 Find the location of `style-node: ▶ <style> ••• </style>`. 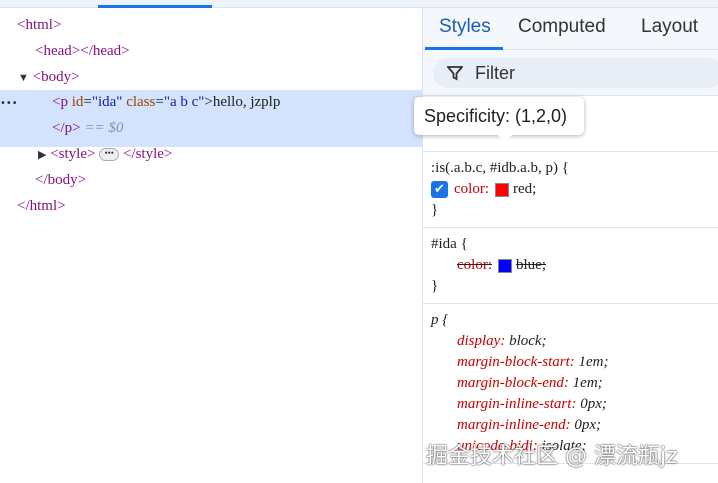

style-node: ▶ <style> ••• </style> is located at coordinates (105, 154).